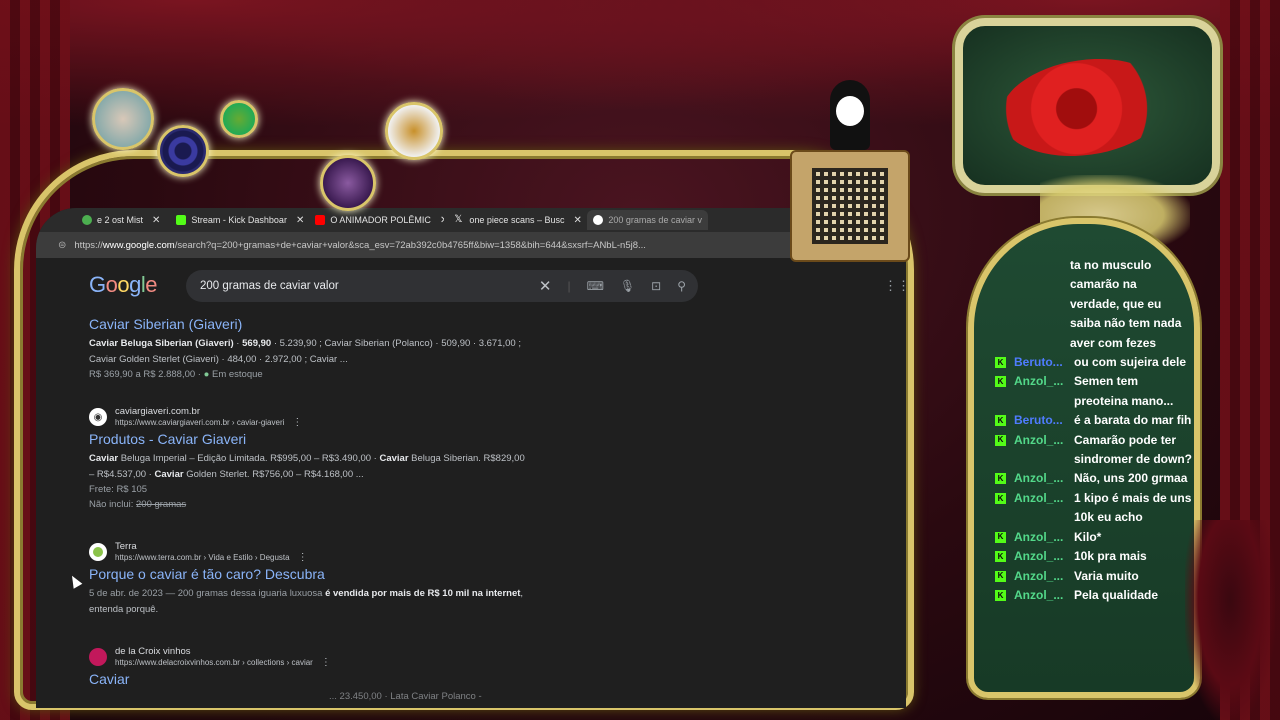 The width and height of the screenshot is (1280, 720). I want to click on chat-message: K Beruto... ou com sujeira dele, so click(1092, 362).